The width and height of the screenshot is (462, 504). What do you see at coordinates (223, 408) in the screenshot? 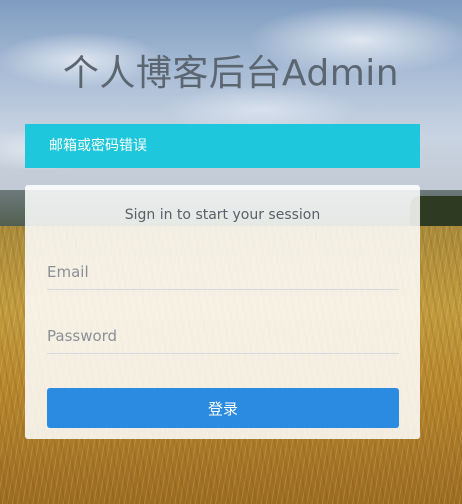
I see `login-button: 登录` at bounding box center [223, 408].